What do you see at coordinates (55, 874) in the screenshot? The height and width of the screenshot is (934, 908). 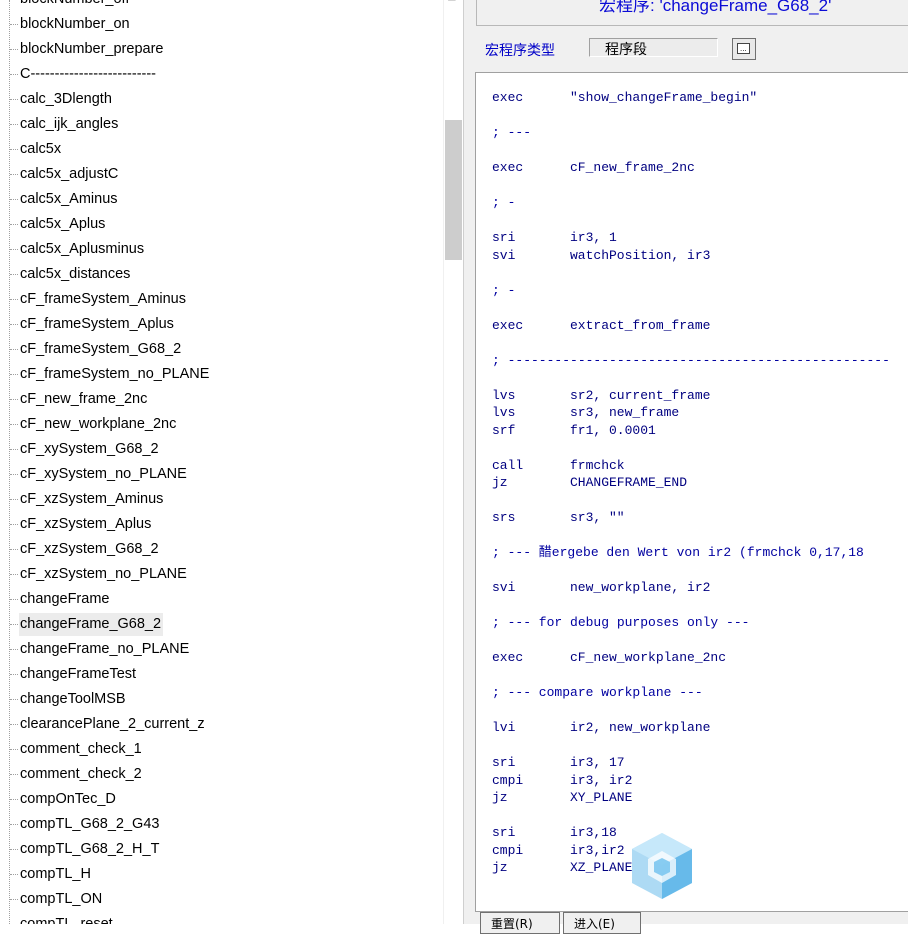 I see `tree-item-label: compTL_H` at bounding box center [55, 874].